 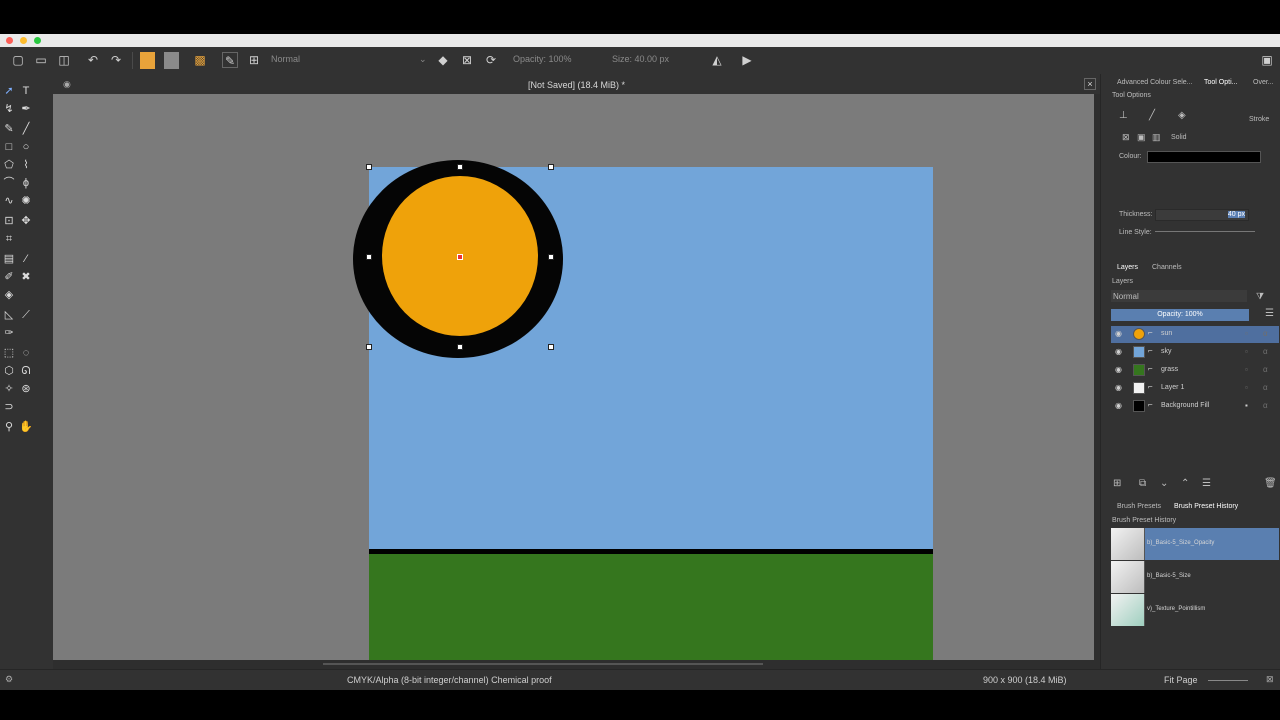 I want to click on horizontal-scrollbar, so click(x=576, y=664).